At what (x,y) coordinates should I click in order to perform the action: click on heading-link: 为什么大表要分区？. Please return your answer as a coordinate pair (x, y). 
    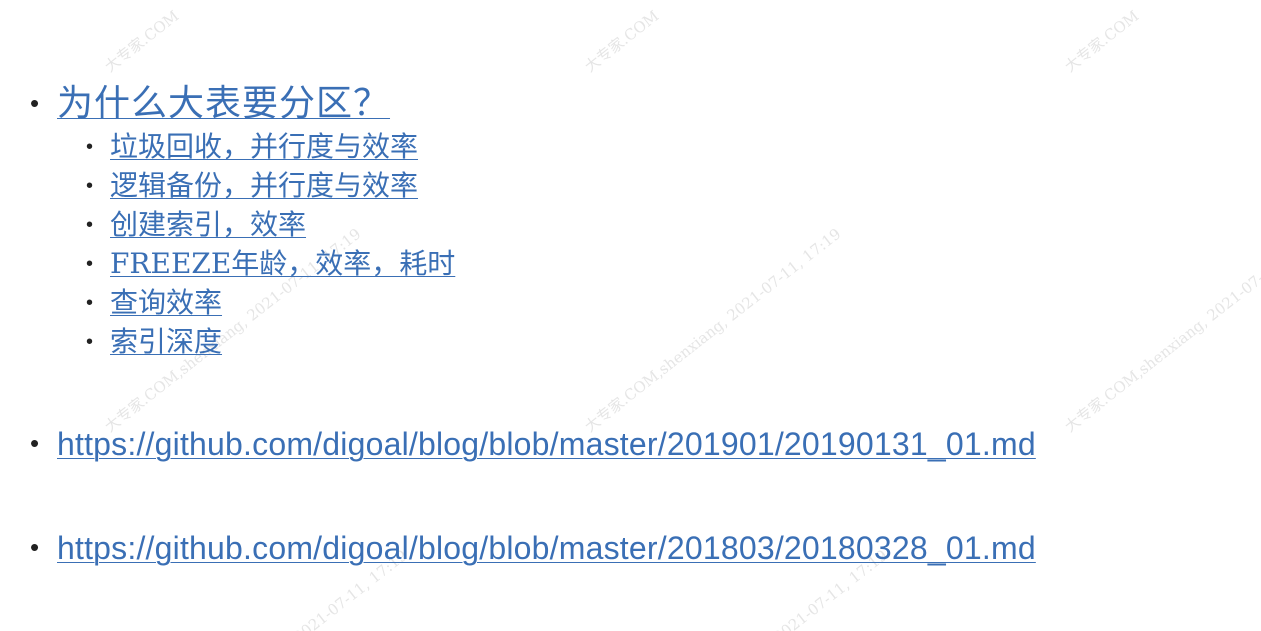
    Looking at the image, I should click on (223, 104).